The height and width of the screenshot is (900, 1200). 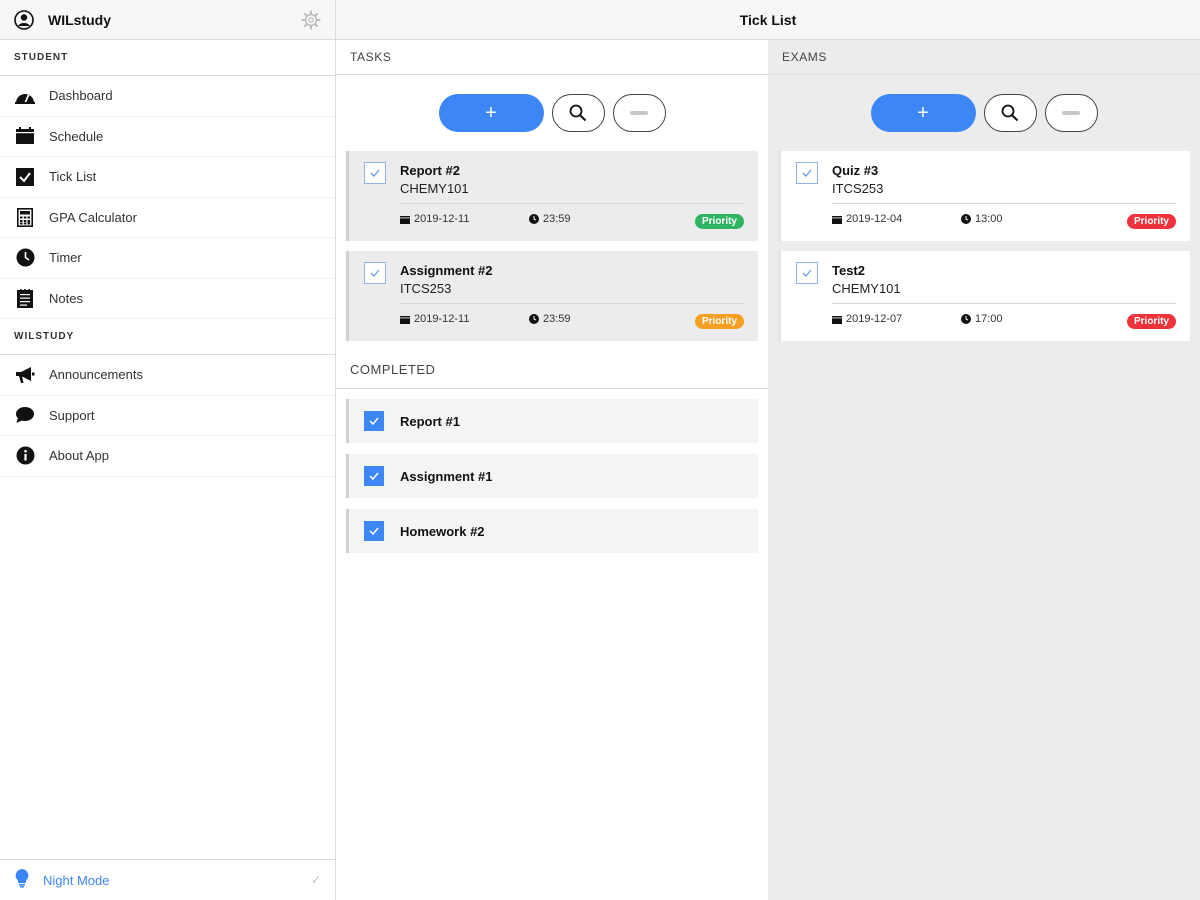 What do you see at coordinates (446, 476) in the screenshot?
I see `completed-task-title: Assignment #1` at bounding box center [446, 476].